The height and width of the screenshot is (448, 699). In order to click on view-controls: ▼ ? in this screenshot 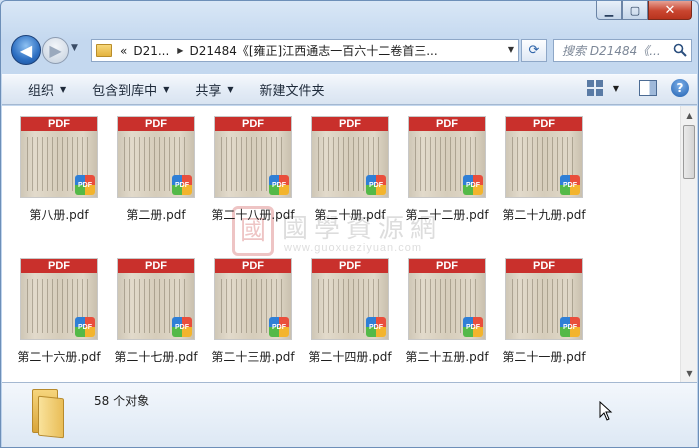, I will do `click(637, 88)`.